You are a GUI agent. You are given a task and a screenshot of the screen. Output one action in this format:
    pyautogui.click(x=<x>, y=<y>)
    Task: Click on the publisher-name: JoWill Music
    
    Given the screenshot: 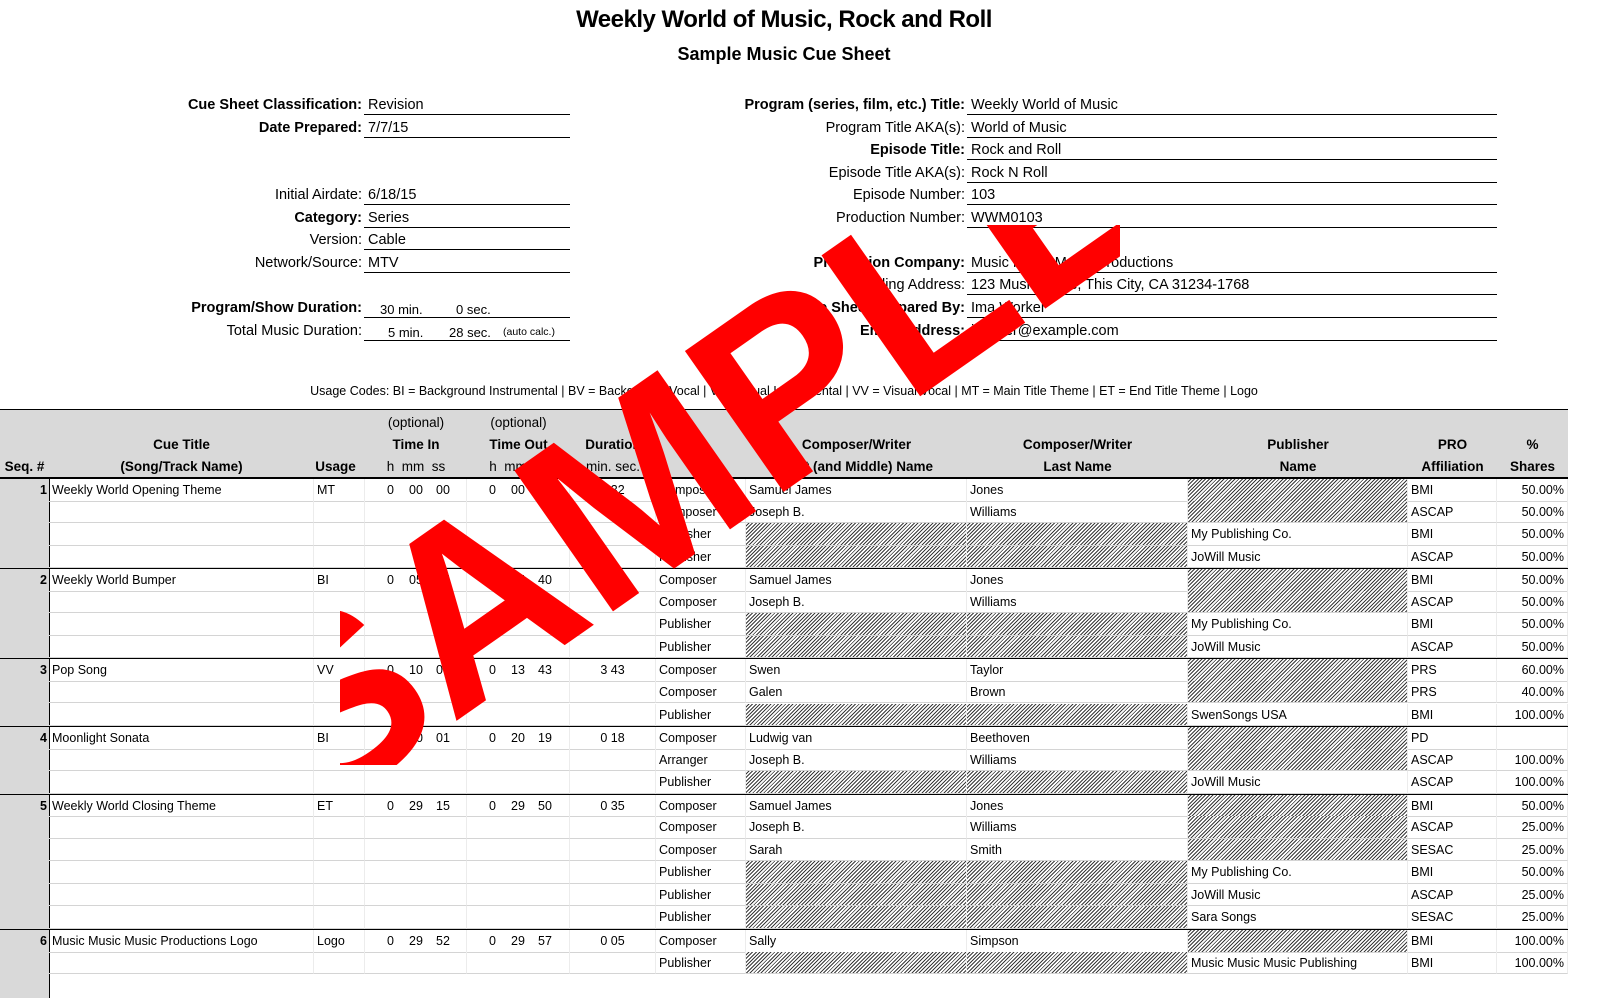 What is the action you would take?
    pyautogui.click(x=1298, y=557)
    